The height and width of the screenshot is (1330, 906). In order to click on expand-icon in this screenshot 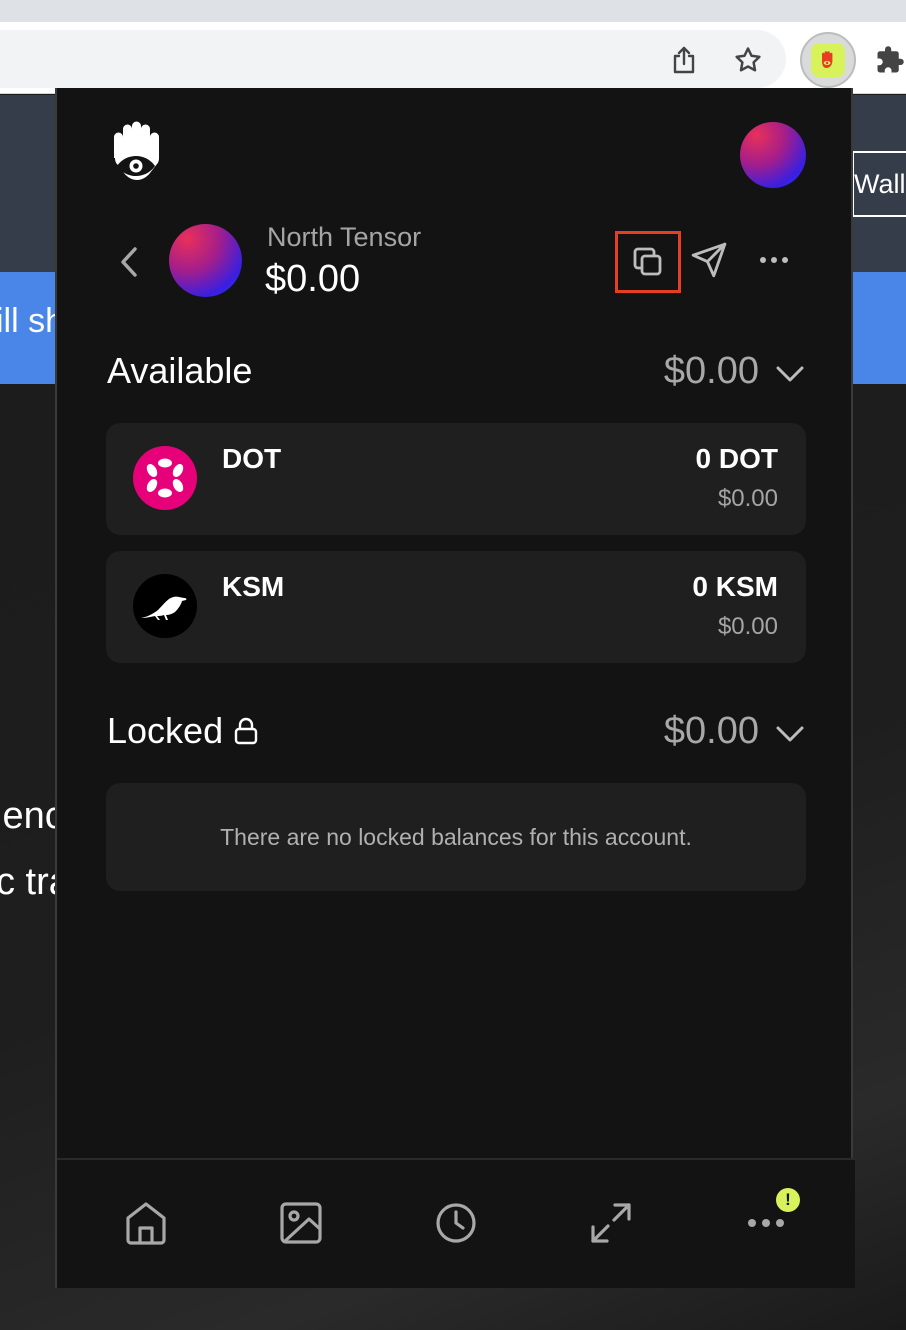, I will do `click(611, 1223)`.